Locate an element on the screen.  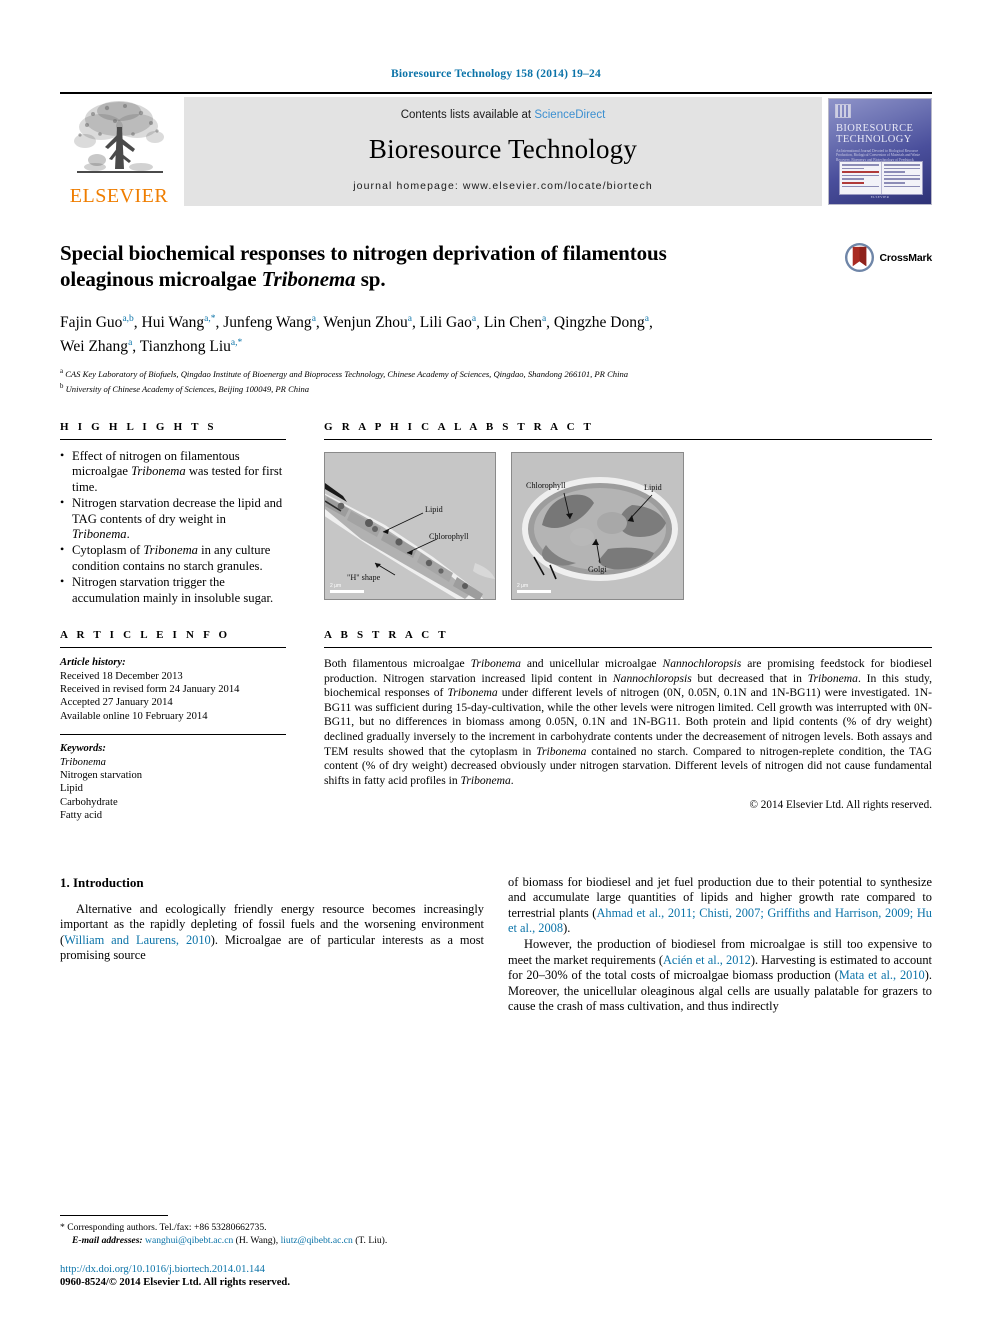
keyword-item: Lipid is located at coordinates (71, 789).